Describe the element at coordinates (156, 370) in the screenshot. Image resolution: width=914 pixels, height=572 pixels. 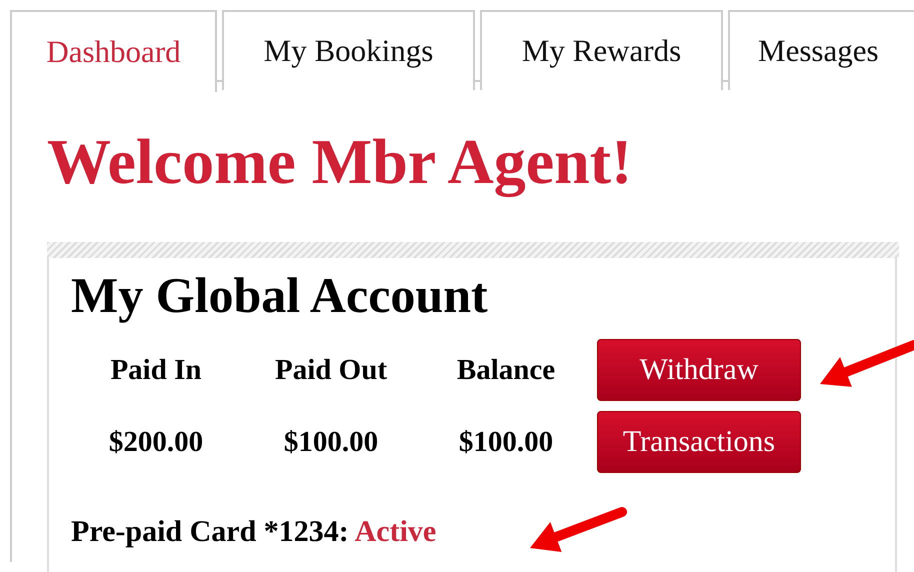
I see `column-label: Paid In` at that location.